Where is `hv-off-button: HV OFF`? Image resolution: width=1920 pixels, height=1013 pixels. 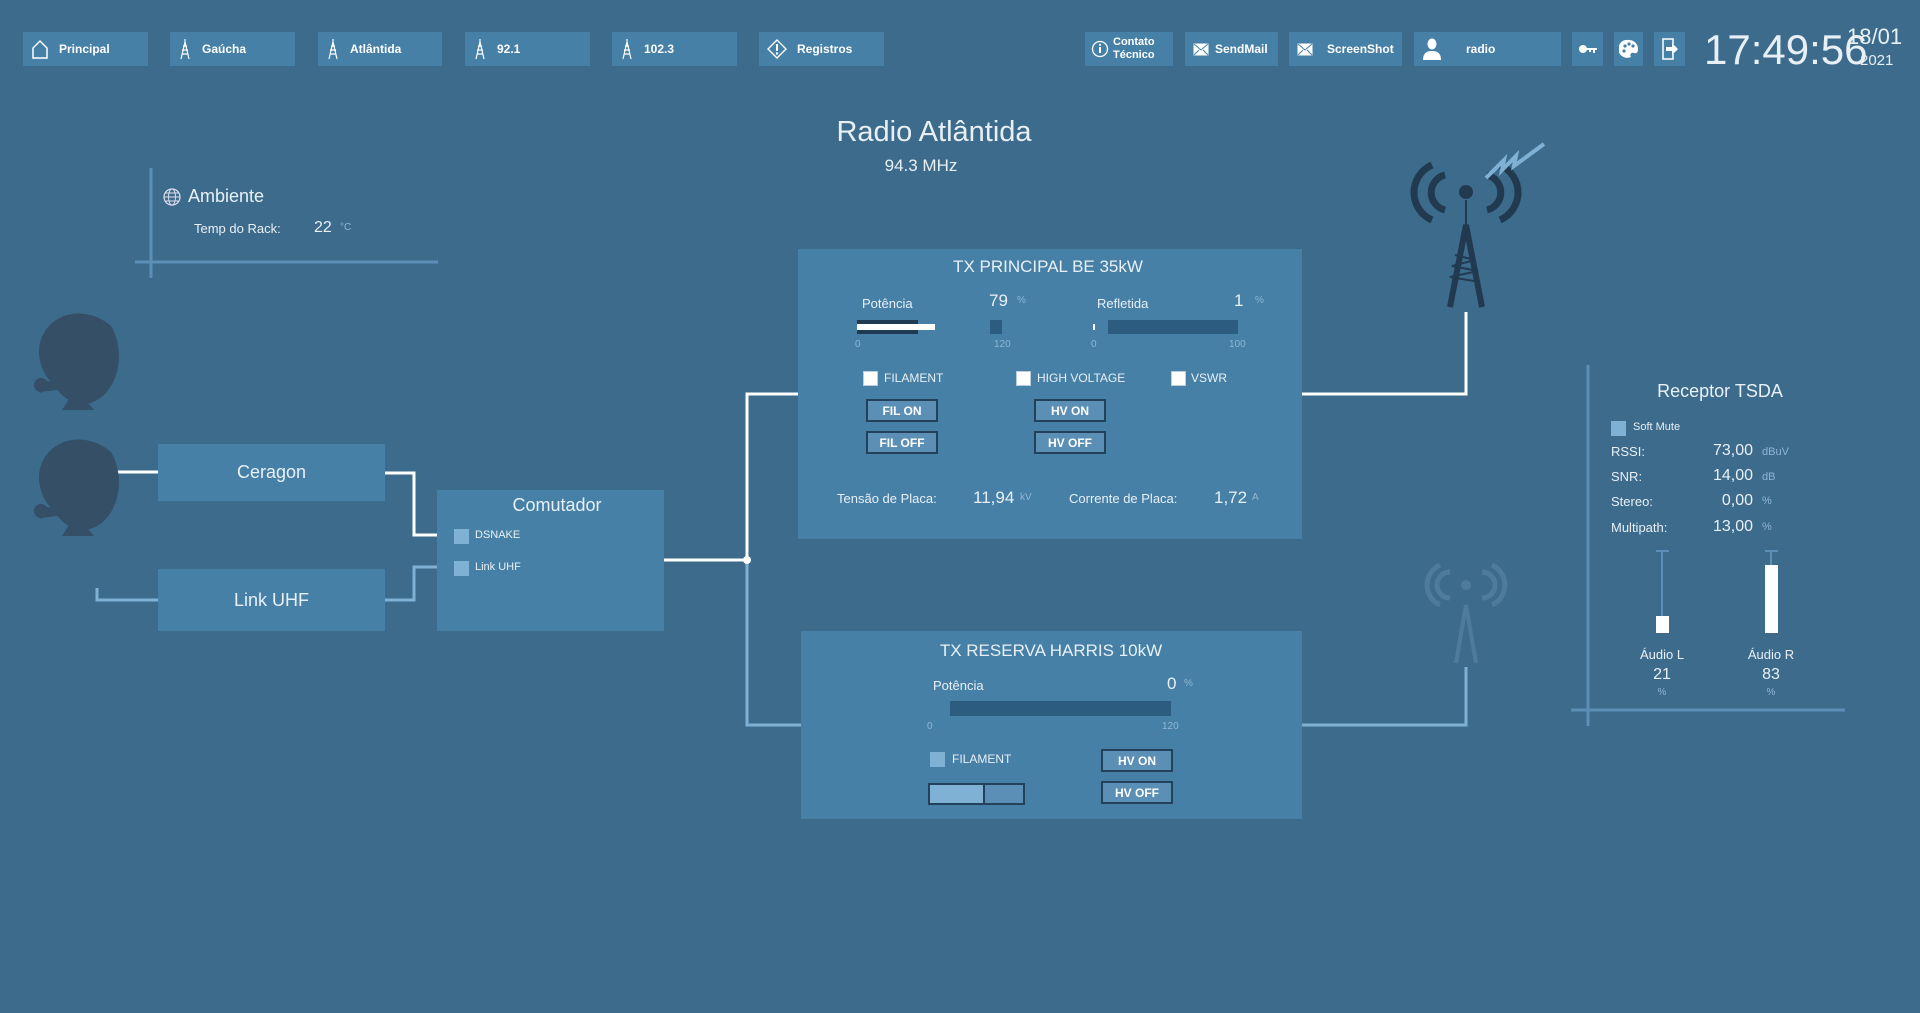 hv-off-button: HV OFF is located at coordinates (1070, 442).